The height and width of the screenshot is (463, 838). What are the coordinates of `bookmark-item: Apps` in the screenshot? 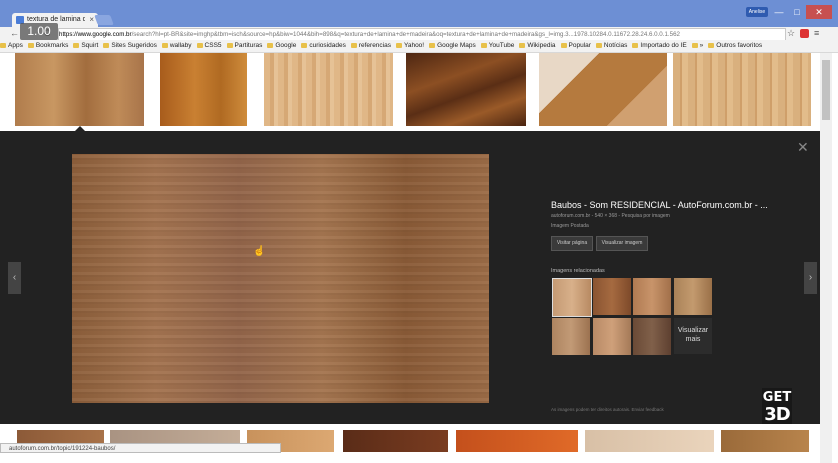 It's located at (11, 46).